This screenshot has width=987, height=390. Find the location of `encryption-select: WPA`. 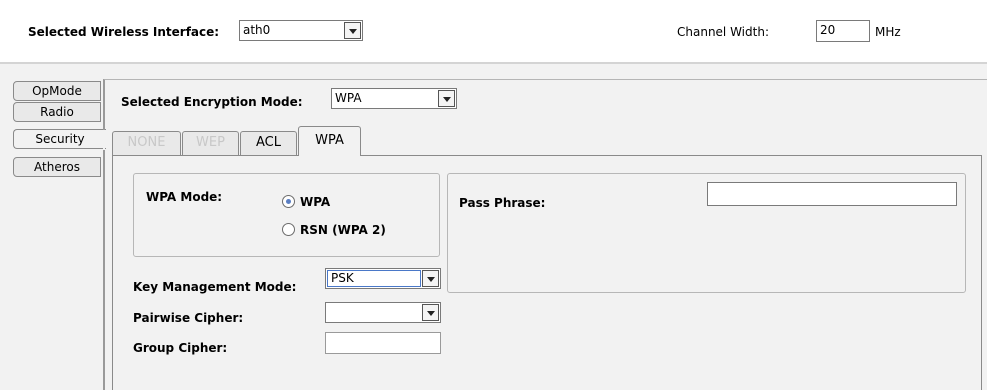

encryption-select: WPA is located at coordinates (394, 98).